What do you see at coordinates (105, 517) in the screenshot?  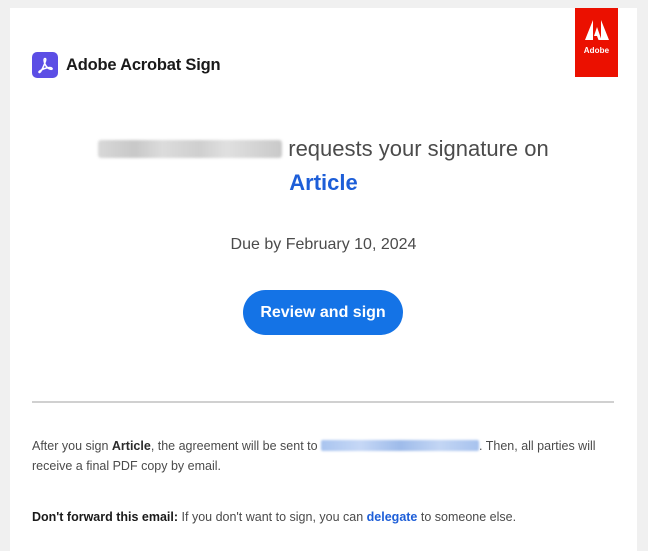 I see `warning-label: Don't forward this email:` at bounding box center [105, 517].